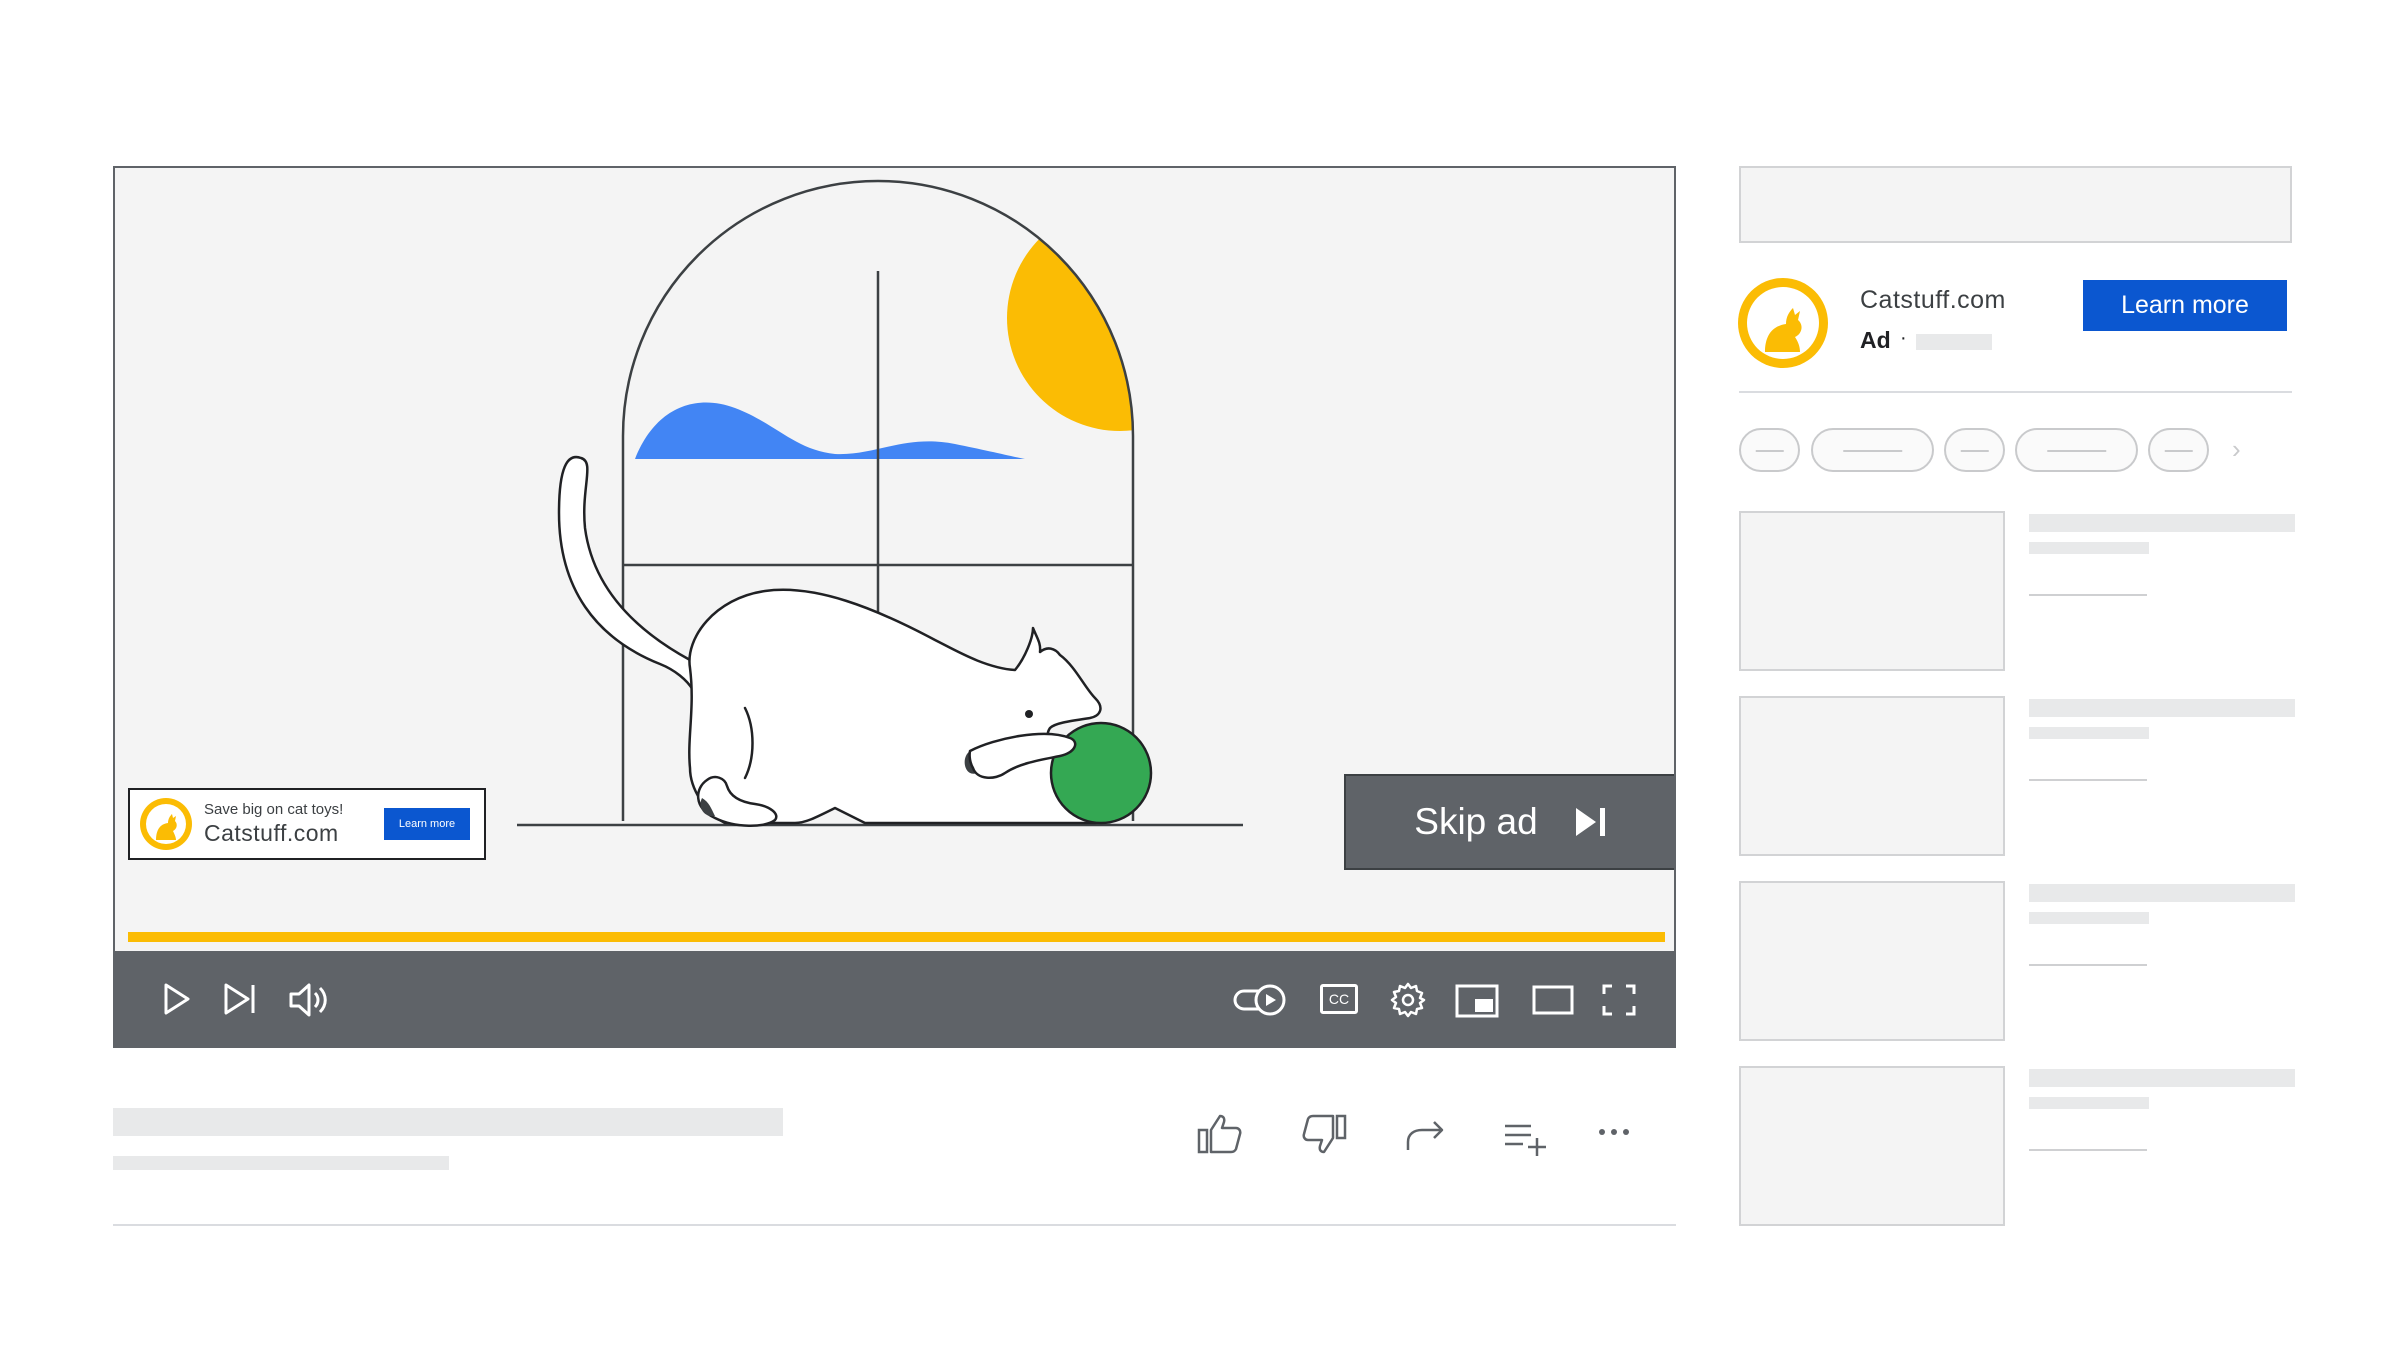 The height and width of the screenshot is (1350, 2400). I want to click on fullscreen-icon, so click(1619, 1000).